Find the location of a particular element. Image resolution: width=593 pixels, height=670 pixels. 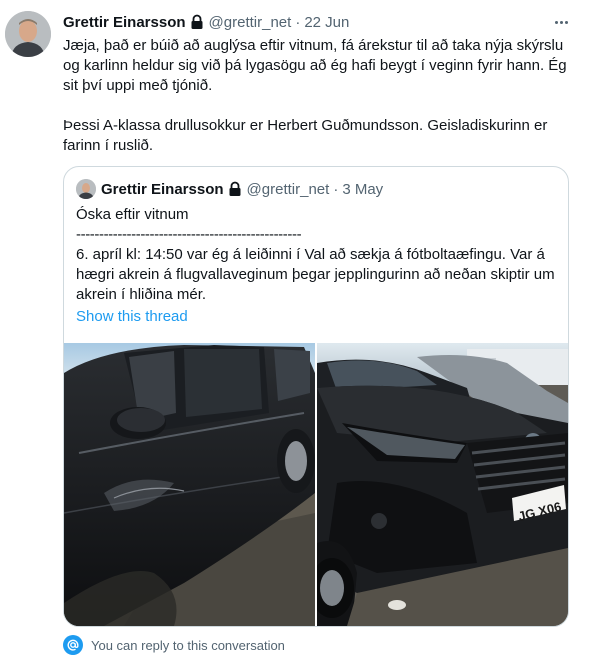

quoted-line: Óska eftir vitnum is located at coordinates (132, 214).